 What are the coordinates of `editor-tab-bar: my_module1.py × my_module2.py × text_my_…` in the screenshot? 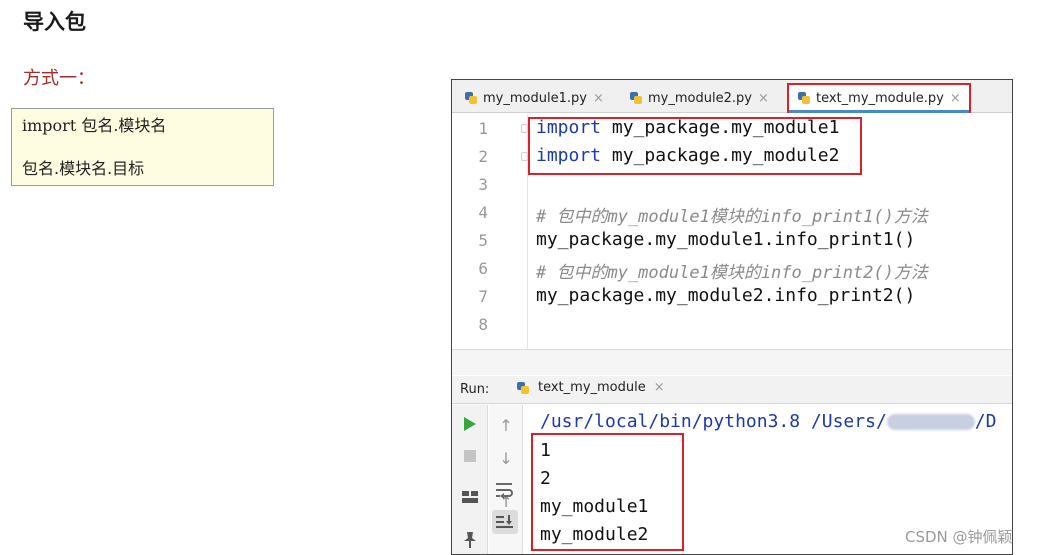 It's located at (732, 96).